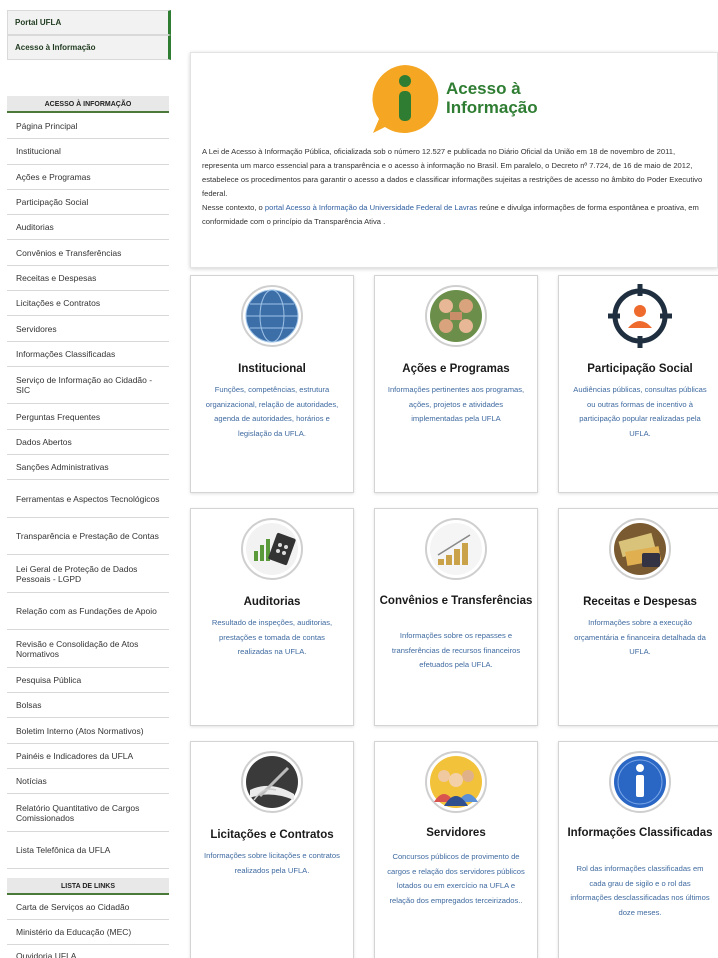  What do you see at coordinates (88, 304) in the screenshot?
I see `sidebar-item-licitacoes: Licitações e Contratos` at bounding box center [88, 304].